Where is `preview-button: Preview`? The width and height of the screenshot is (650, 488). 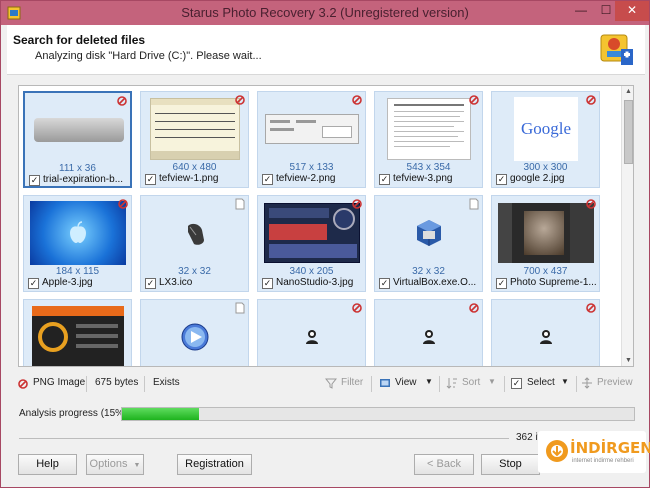 preview-button: Preview is located at coordinates (609, 384).